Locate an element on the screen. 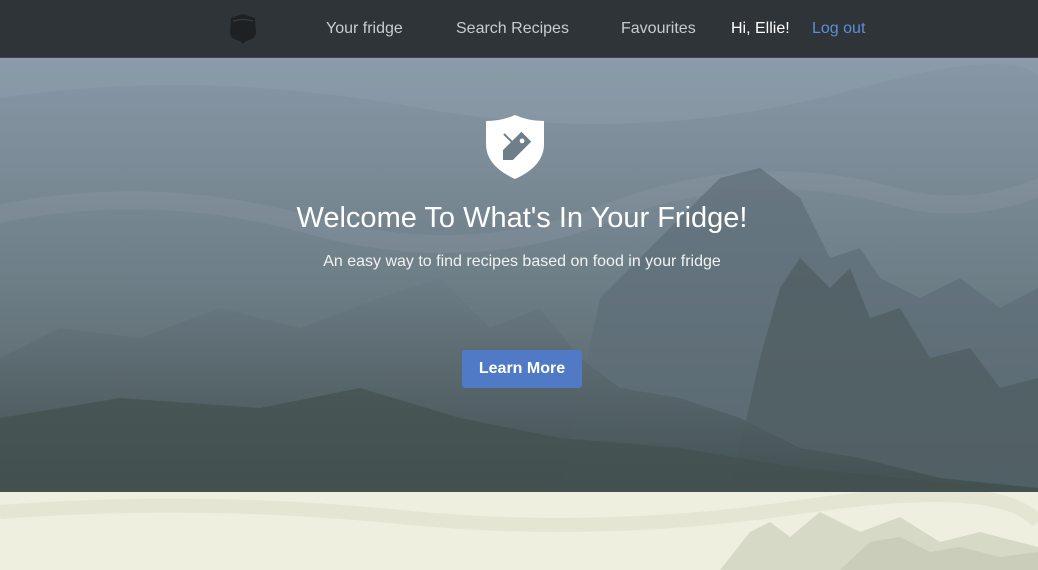 This screenshot has width=1038, height=570. lower-background-image is located at coordinates (519, 531).